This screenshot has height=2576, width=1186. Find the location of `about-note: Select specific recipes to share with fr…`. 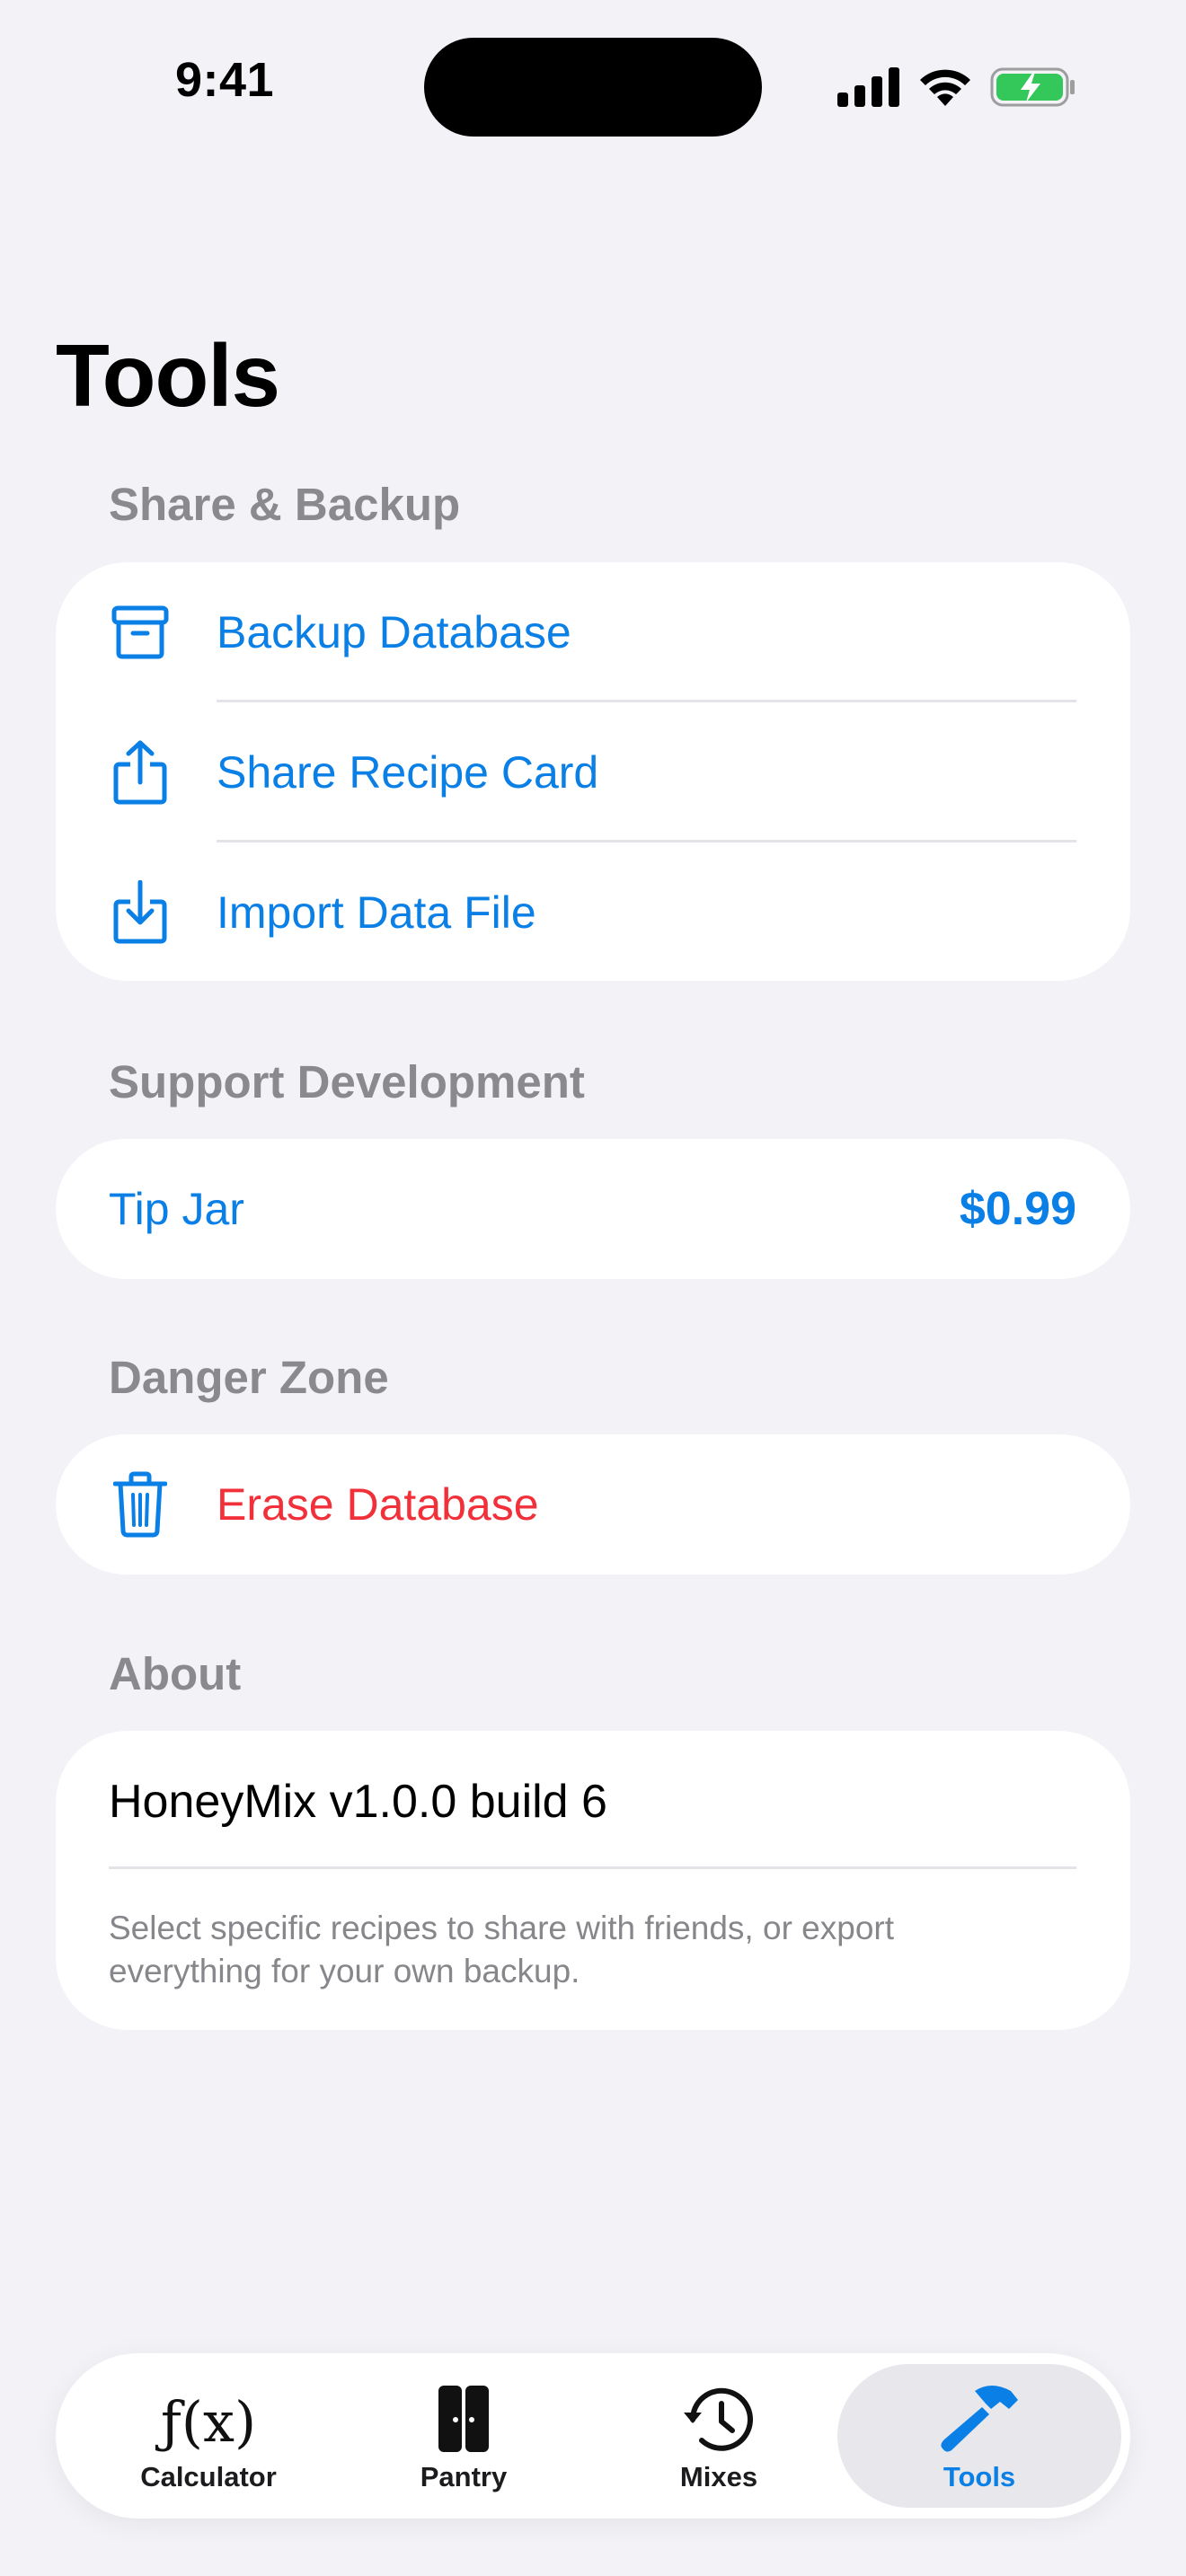

about-note: Select specific recipes to share with fr… is located at coordinates (501, 1949).